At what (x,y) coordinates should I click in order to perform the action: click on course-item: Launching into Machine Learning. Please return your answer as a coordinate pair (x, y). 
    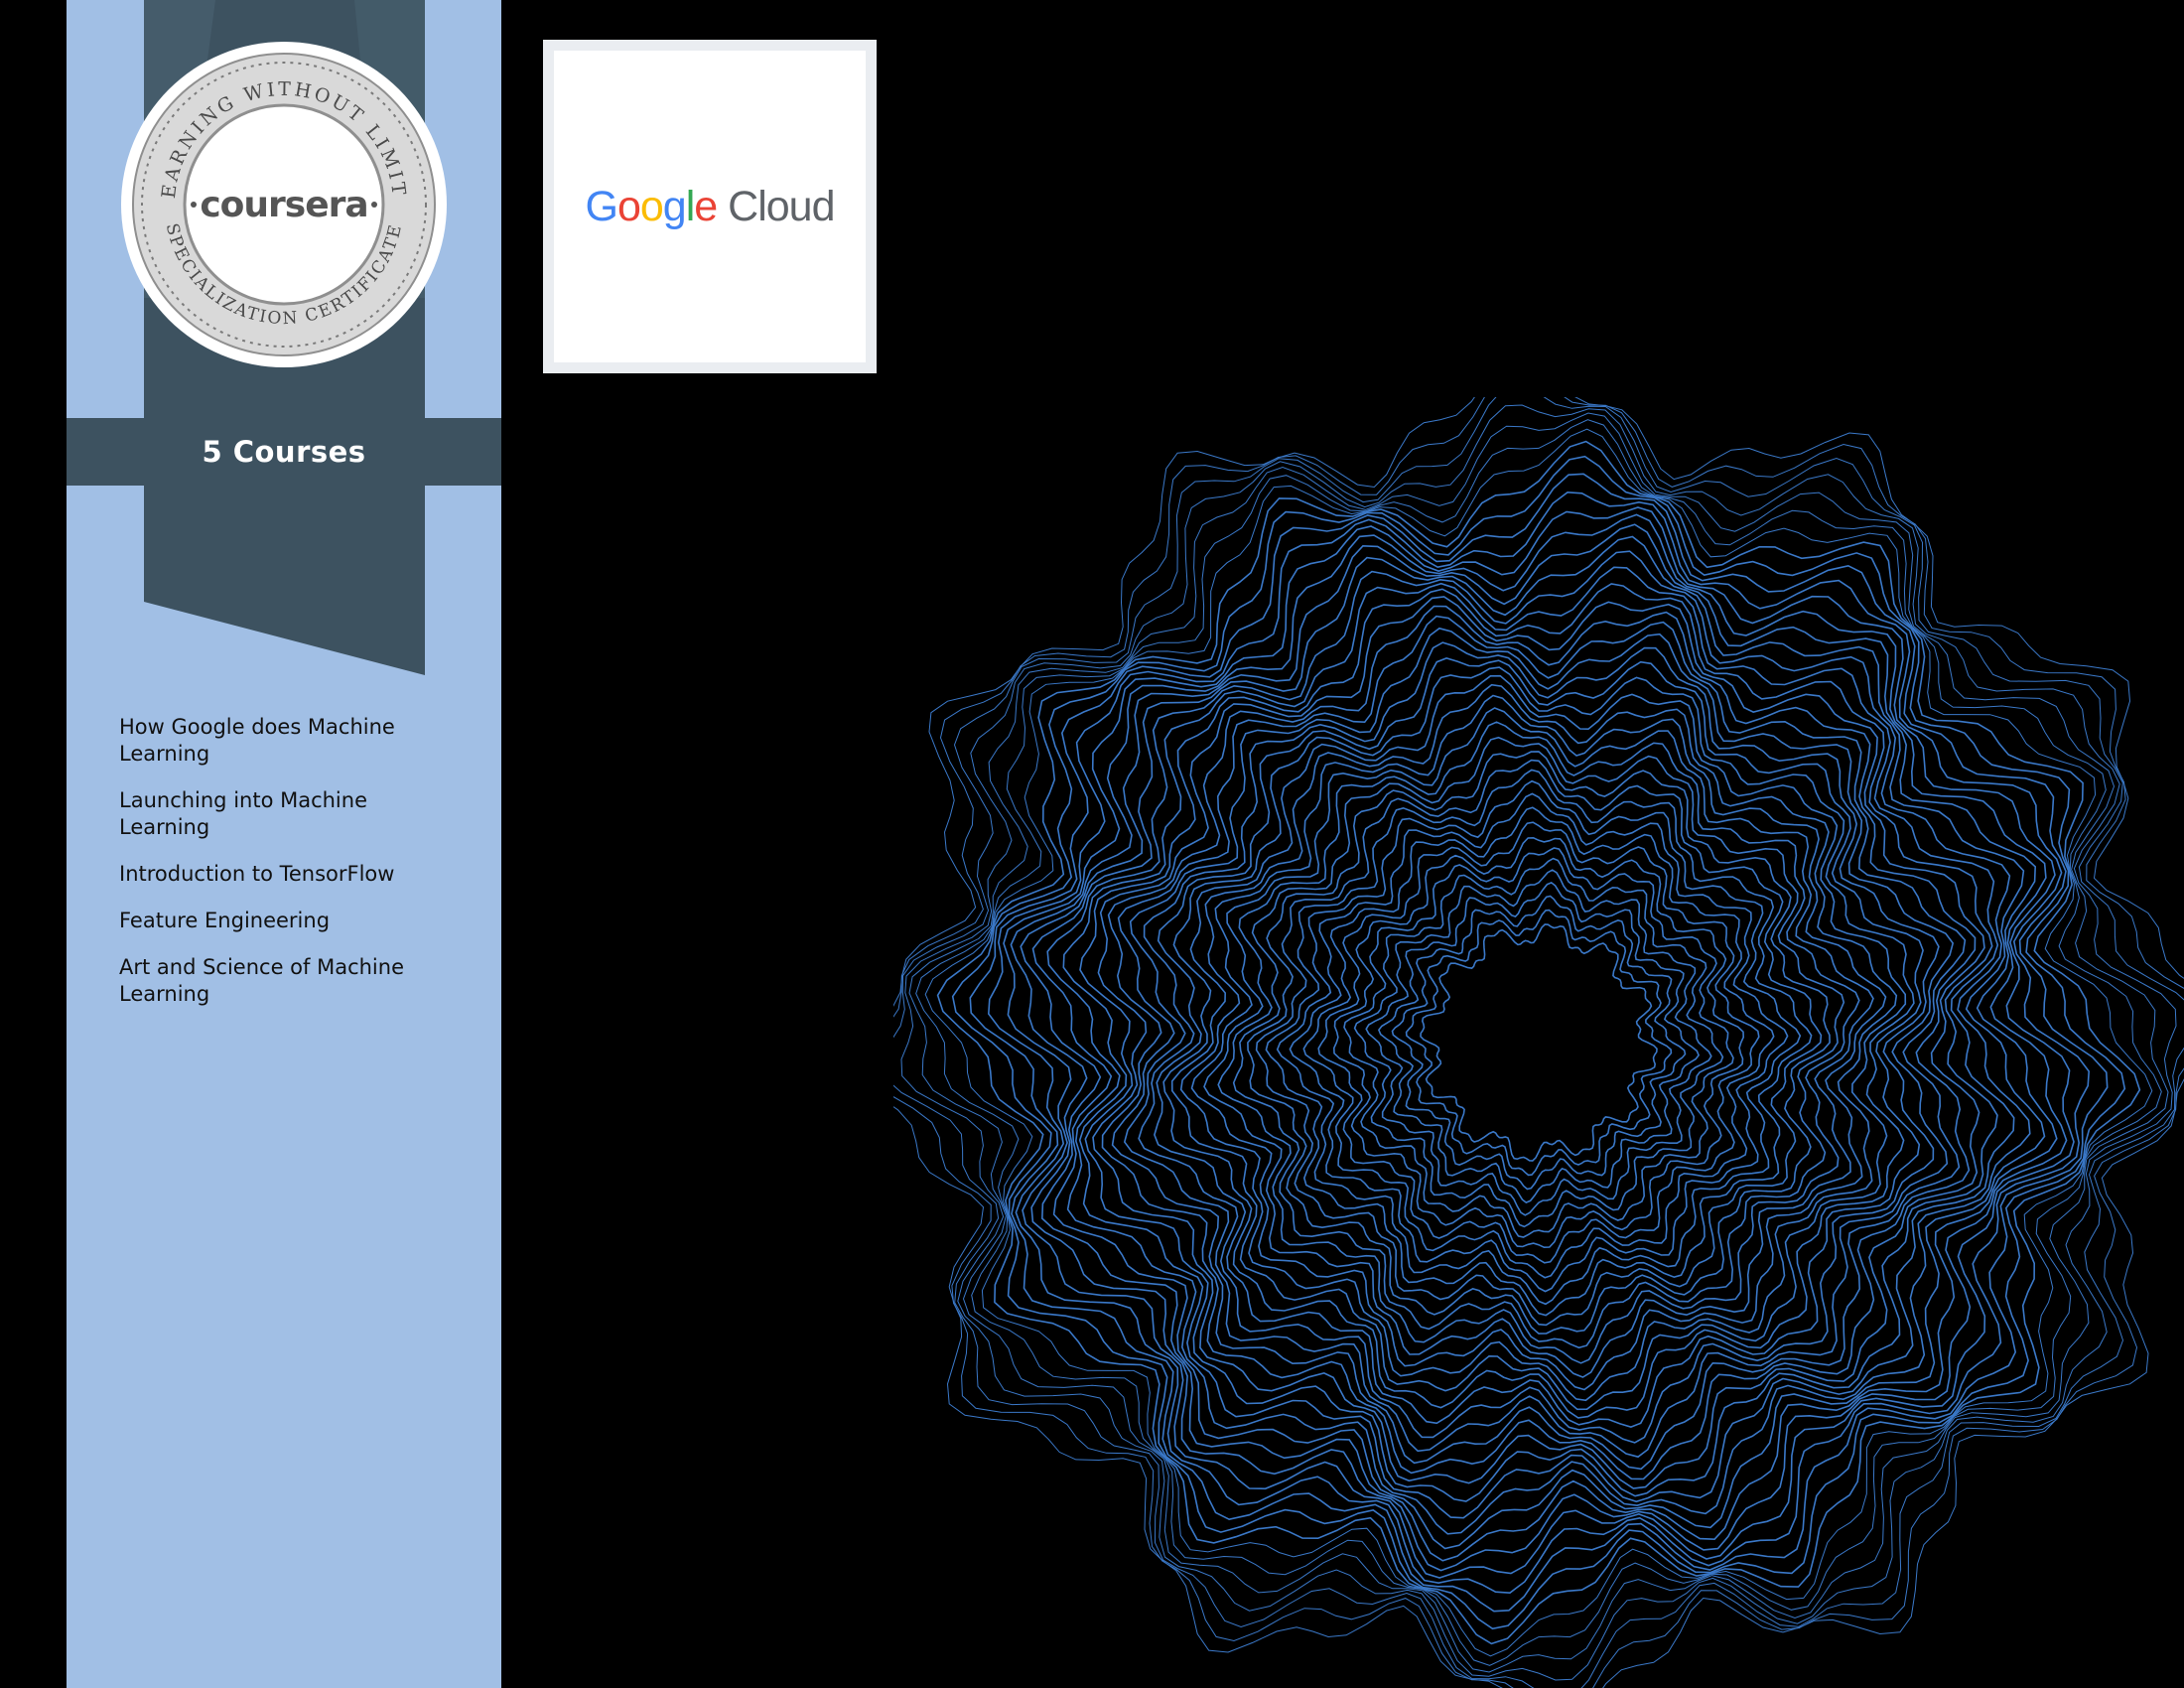
    Looking at the image, I should click on (243, 813).